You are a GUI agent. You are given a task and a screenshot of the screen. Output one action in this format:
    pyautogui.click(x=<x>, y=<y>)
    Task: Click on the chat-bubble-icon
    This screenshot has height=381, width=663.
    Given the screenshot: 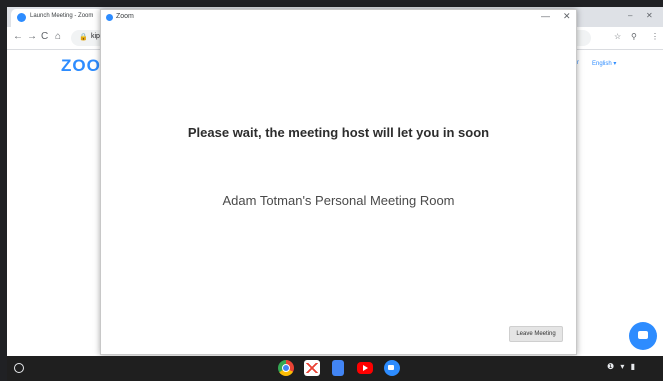 What is the action you would take?
    pyautogui.click(x=643, y=335)
    